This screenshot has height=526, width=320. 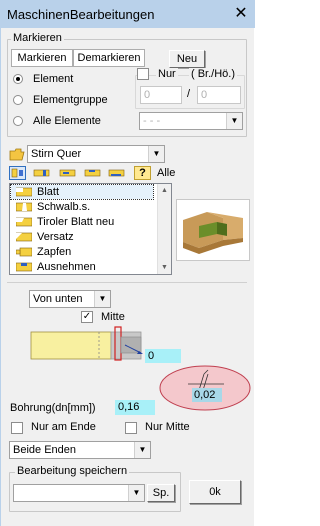 I want to click on slash-label: /, so click(x=189, y=94).